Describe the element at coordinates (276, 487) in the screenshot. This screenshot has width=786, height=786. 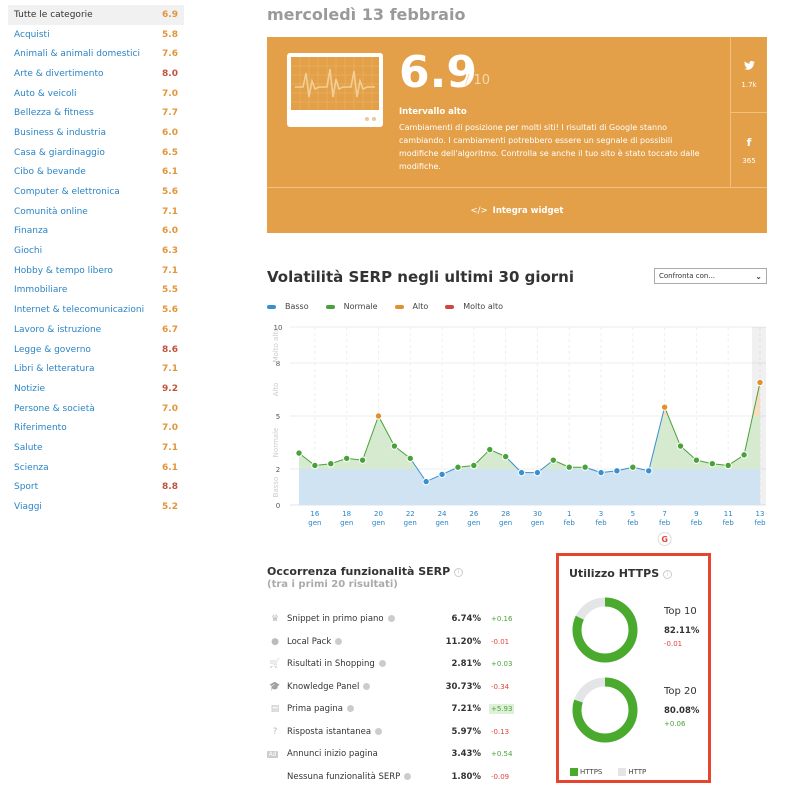
I see `y-band-label: Basso` at that location.